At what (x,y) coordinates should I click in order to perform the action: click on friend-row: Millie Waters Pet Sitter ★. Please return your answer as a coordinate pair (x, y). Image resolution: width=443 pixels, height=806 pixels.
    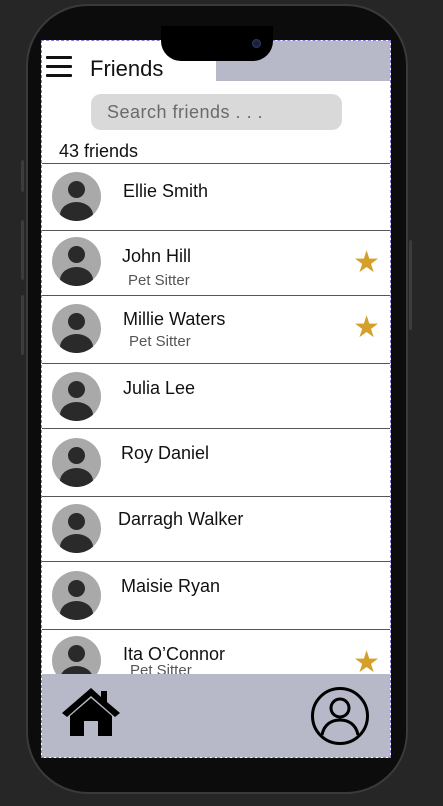
    Looking at the image, I should click on (216, 329).